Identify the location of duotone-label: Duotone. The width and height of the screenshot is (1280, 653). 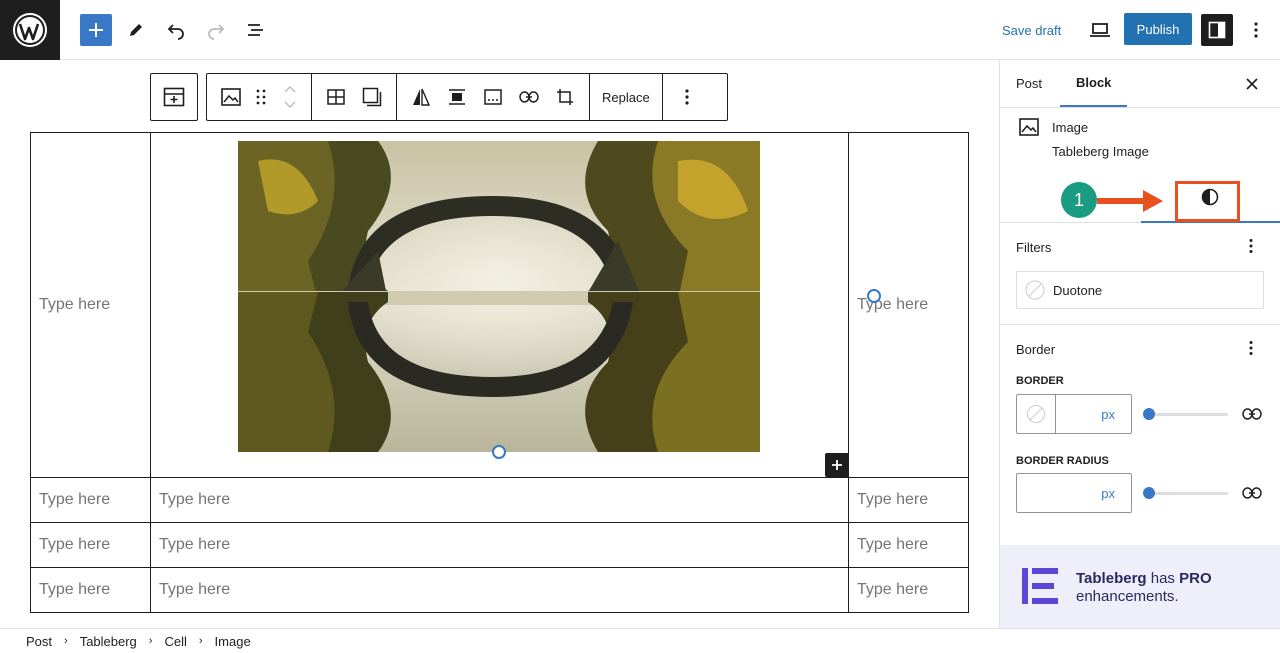
(1078, 290).